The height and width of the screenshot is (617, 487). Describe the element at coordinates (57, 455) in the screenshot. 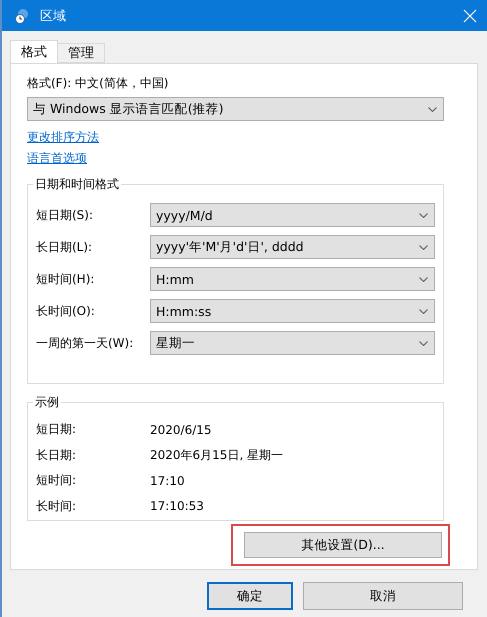

I see `example-label: 长日期:` at that location.